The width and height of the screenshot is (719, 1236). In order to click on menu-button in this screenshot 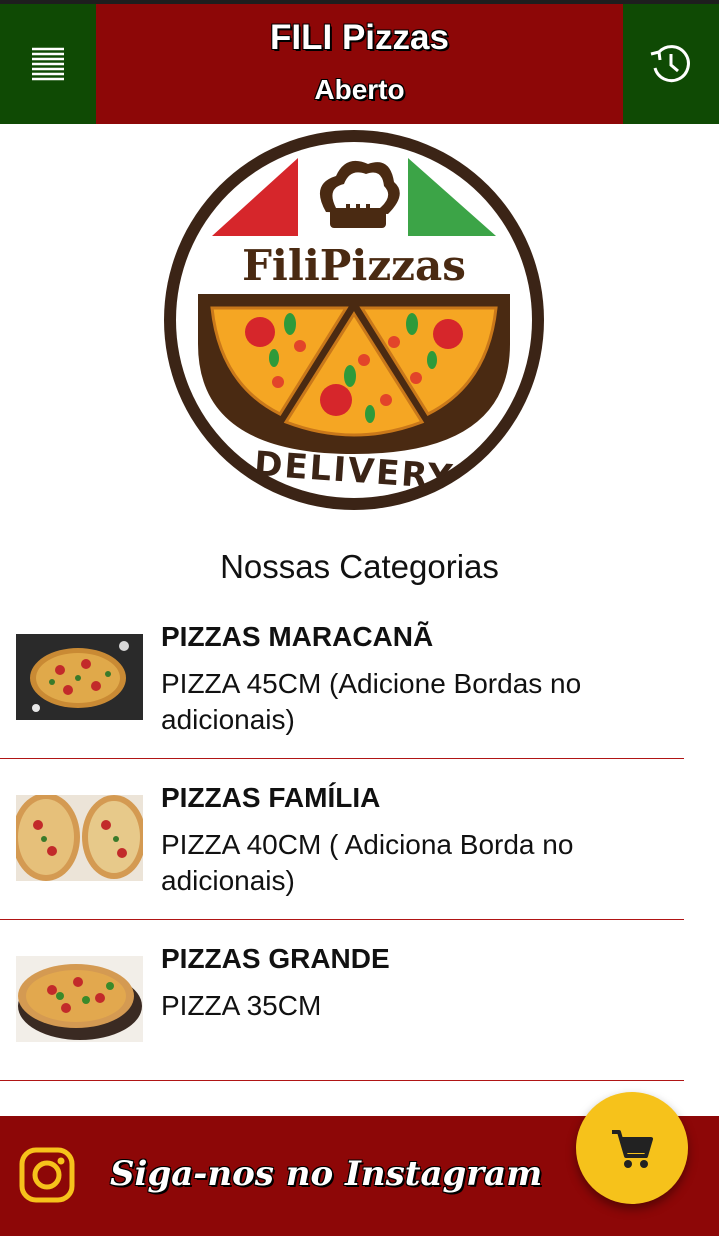, I will do `click(48, 64)`.